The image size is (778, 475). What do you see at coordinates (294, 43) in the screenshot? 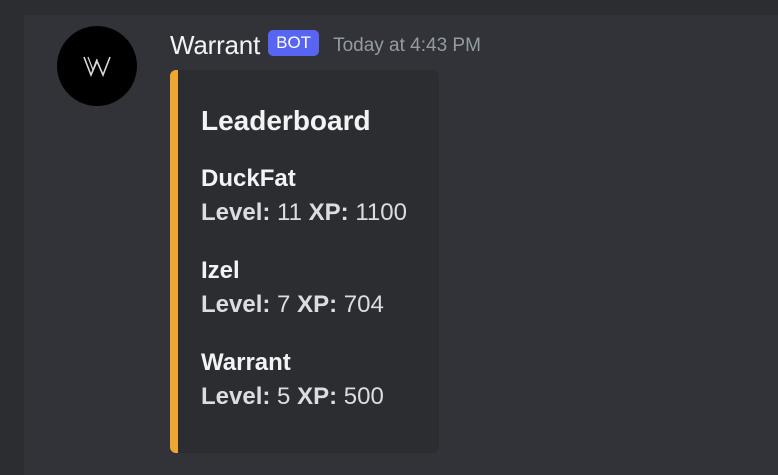
I see `bot-badge: BOT` at bounding box center [294, 43].